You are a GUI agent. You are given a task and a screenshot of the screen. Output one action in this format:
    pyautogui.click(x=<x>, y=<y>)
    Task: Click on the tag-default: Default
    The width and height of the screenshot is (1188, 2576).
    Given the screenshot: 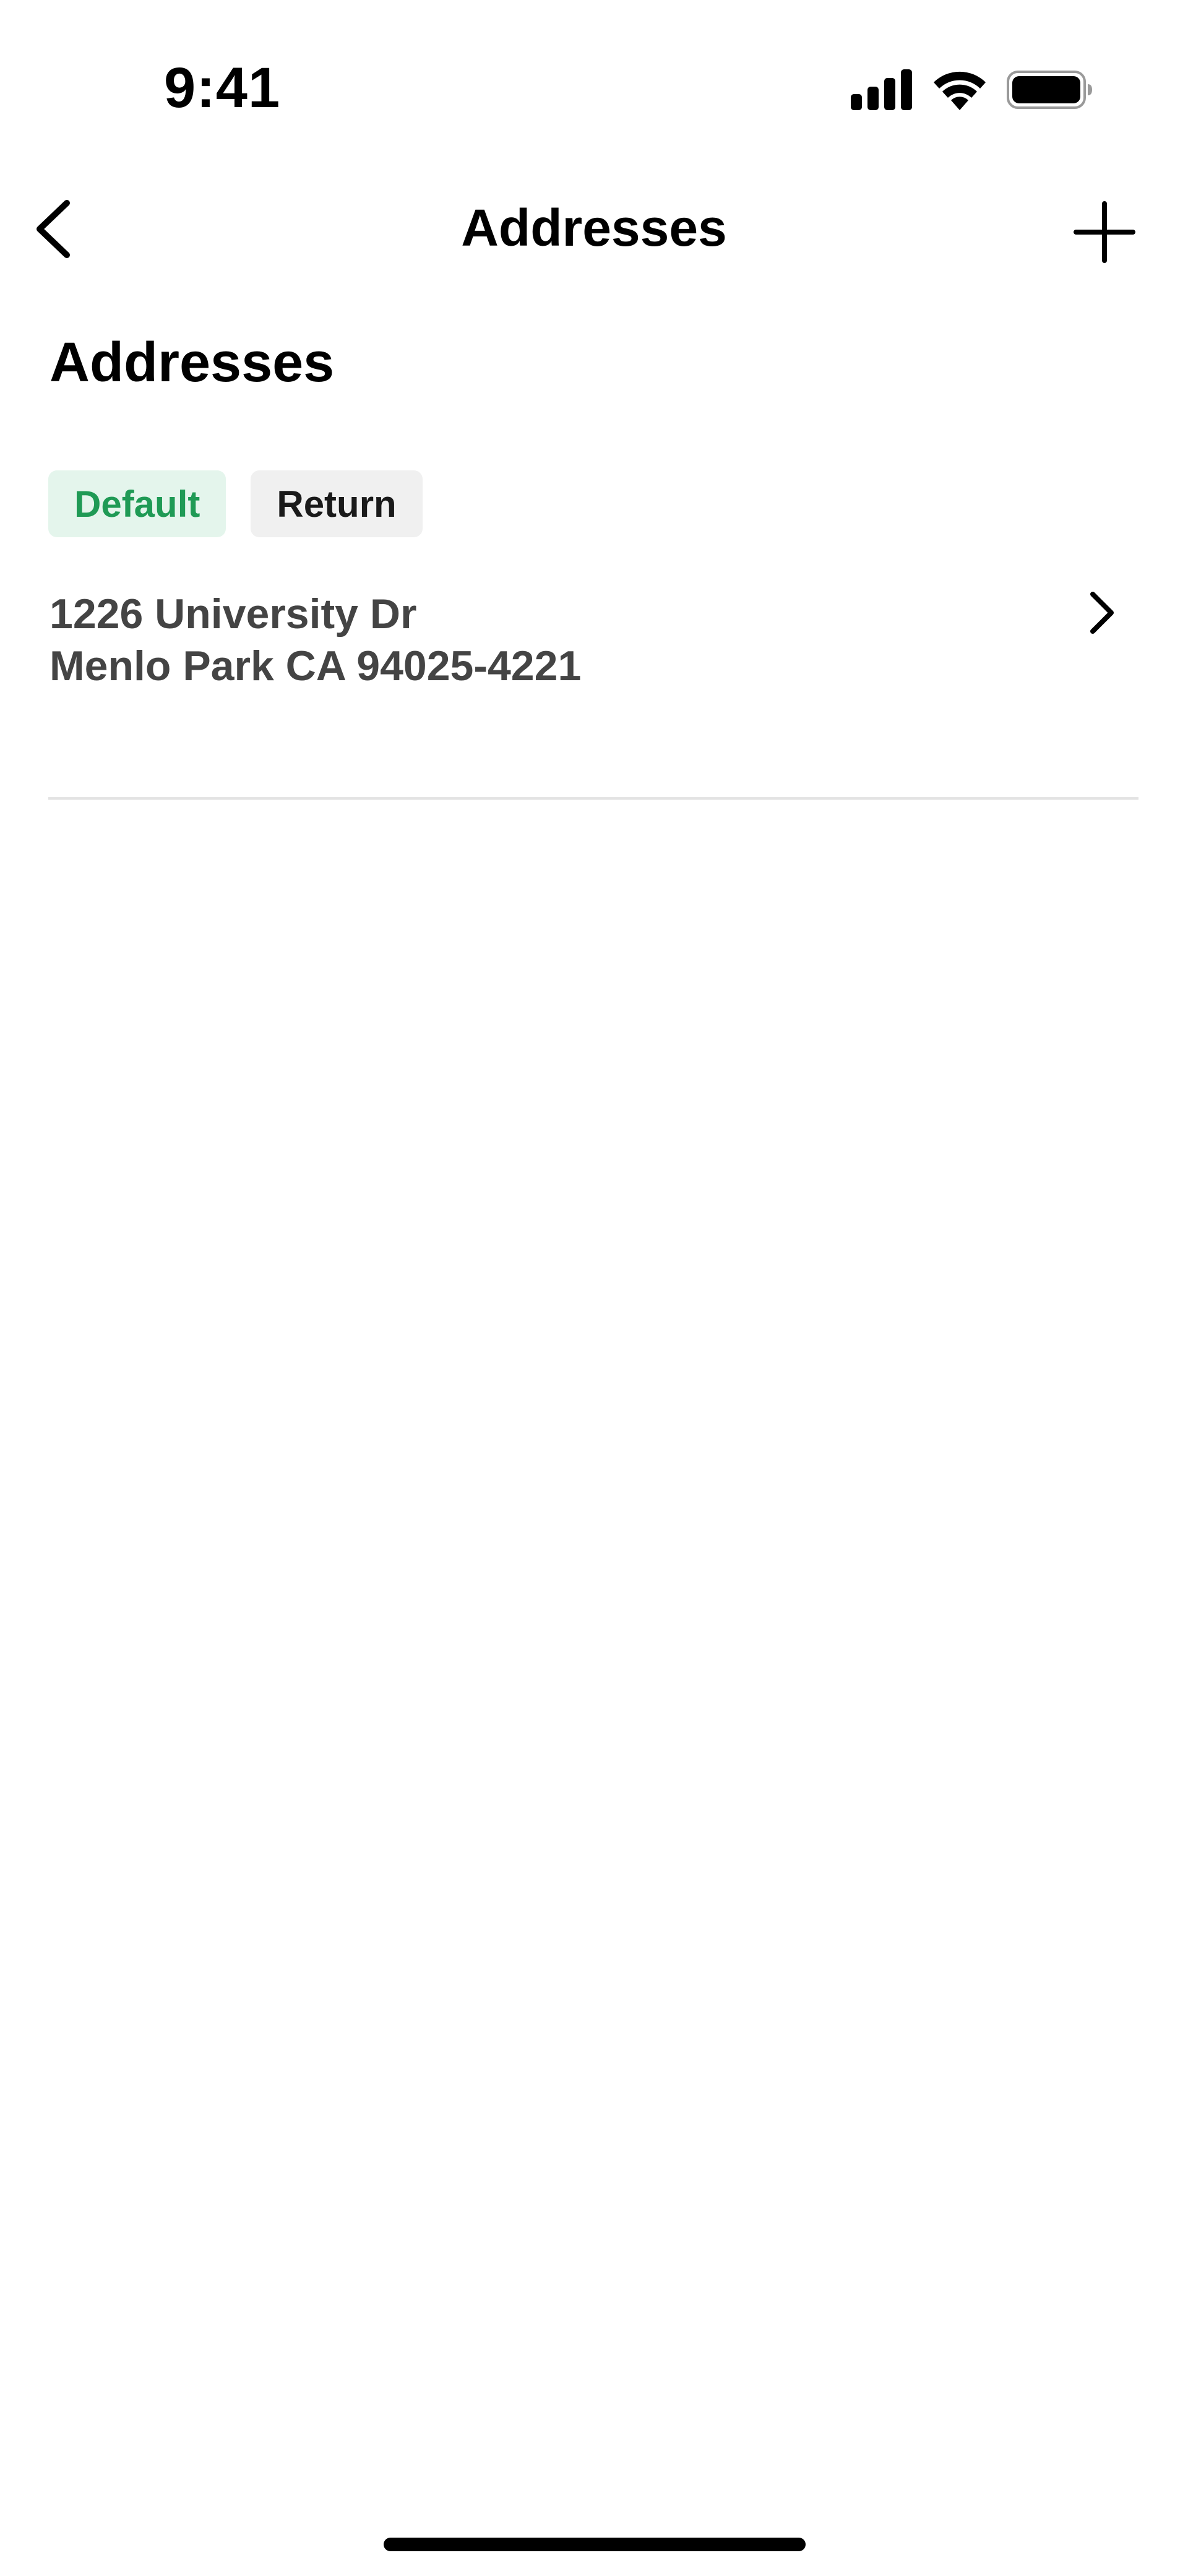 What is the action you would take?
    pyautogui.click(x=137, y=503)
    